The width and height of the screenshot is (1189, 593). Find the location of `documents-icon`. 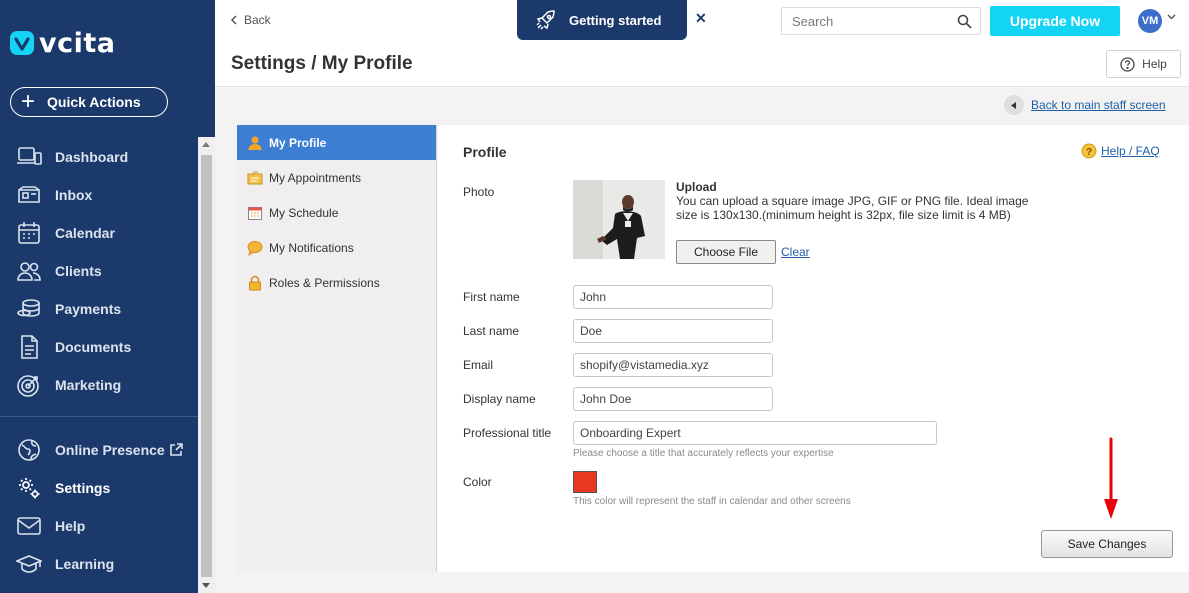

documents-icon is located at coordinates (29, 347).